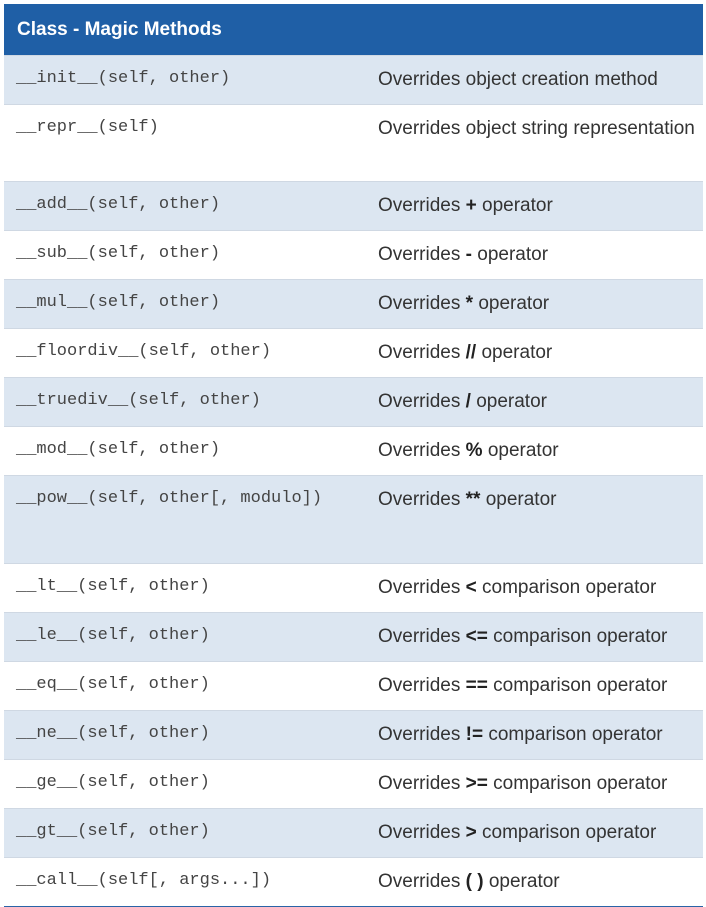  Describe the element at coordinates (469, 303) in the screenshot. I see `operator-symbol: *` at that location.